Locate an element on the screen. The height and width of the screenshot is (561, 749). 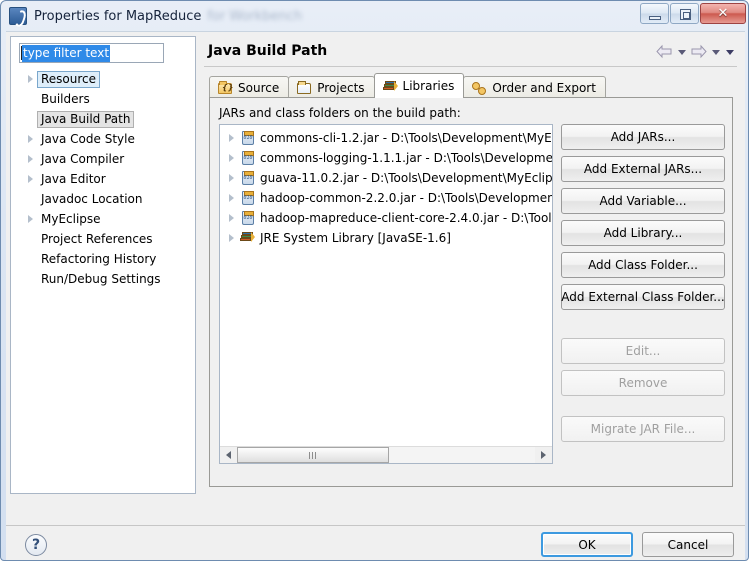
tab-label: Source is located at coordinates (259, 87).